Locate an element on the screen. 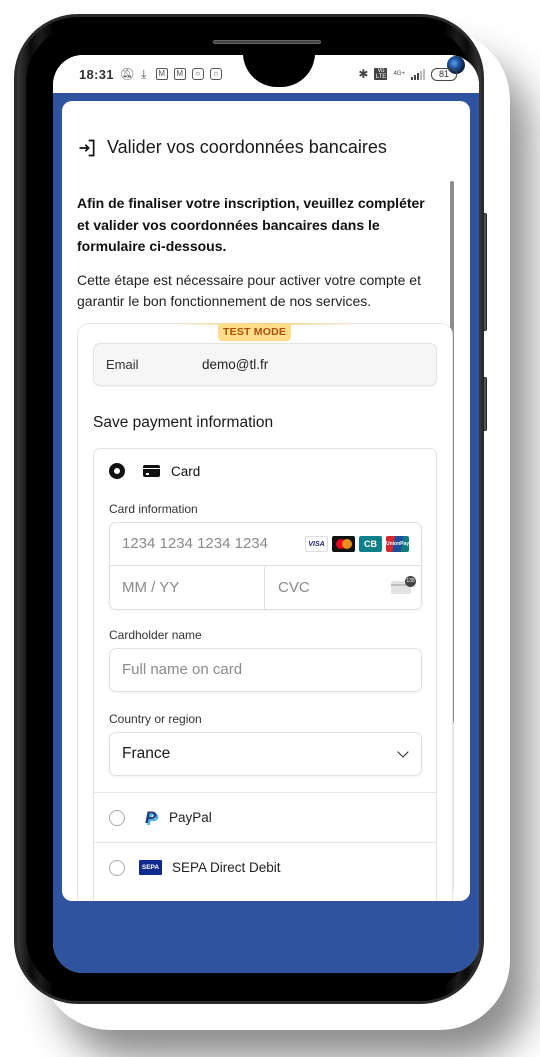 This screenshot has width=540, height=1057. battery-indicator: 81 is located at coordinates (444, 74).